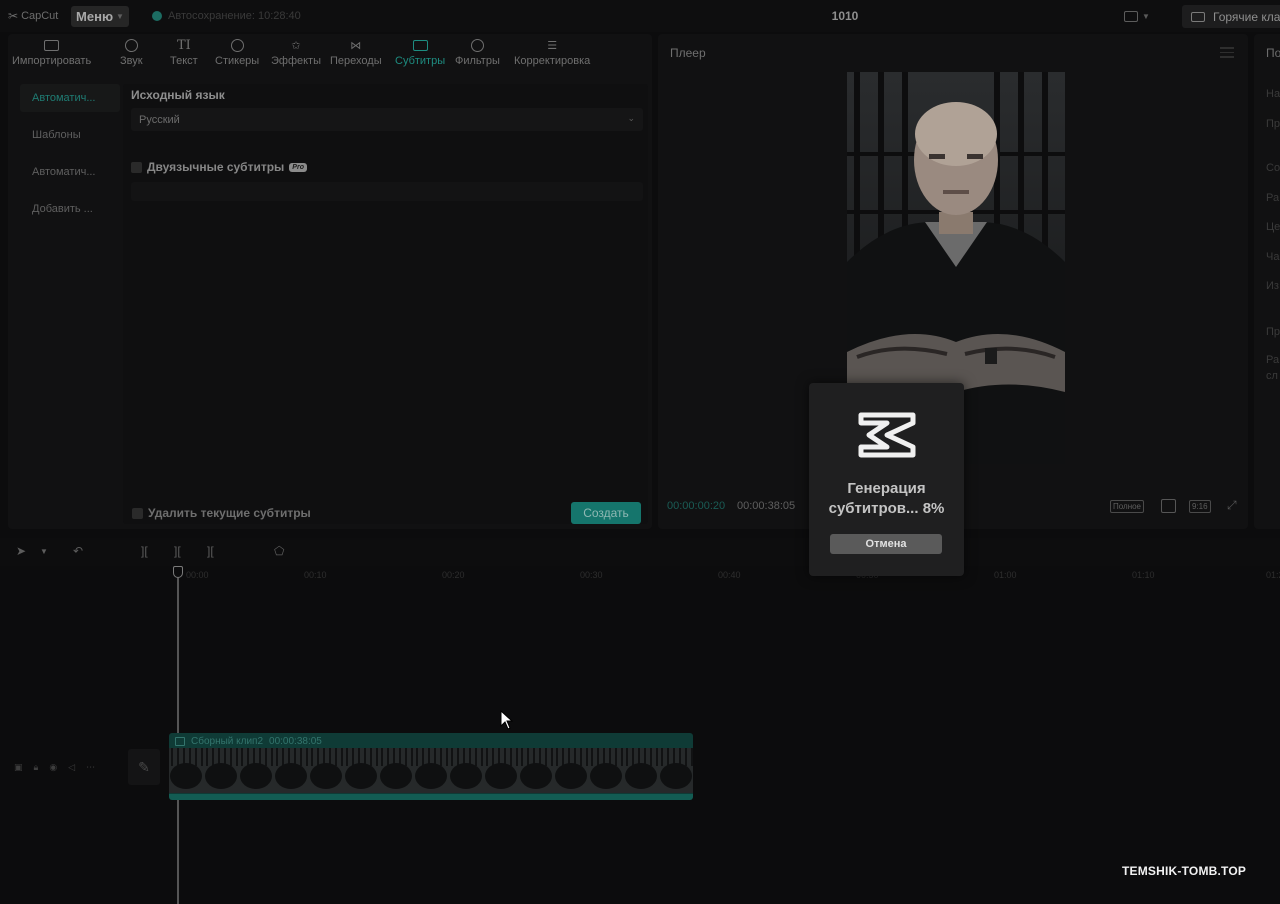 The width and height of the screenshot is (1280, 904). Describe the element at coordinates (237, 45) in the screenshot. I see `sticker-icon` at that location.